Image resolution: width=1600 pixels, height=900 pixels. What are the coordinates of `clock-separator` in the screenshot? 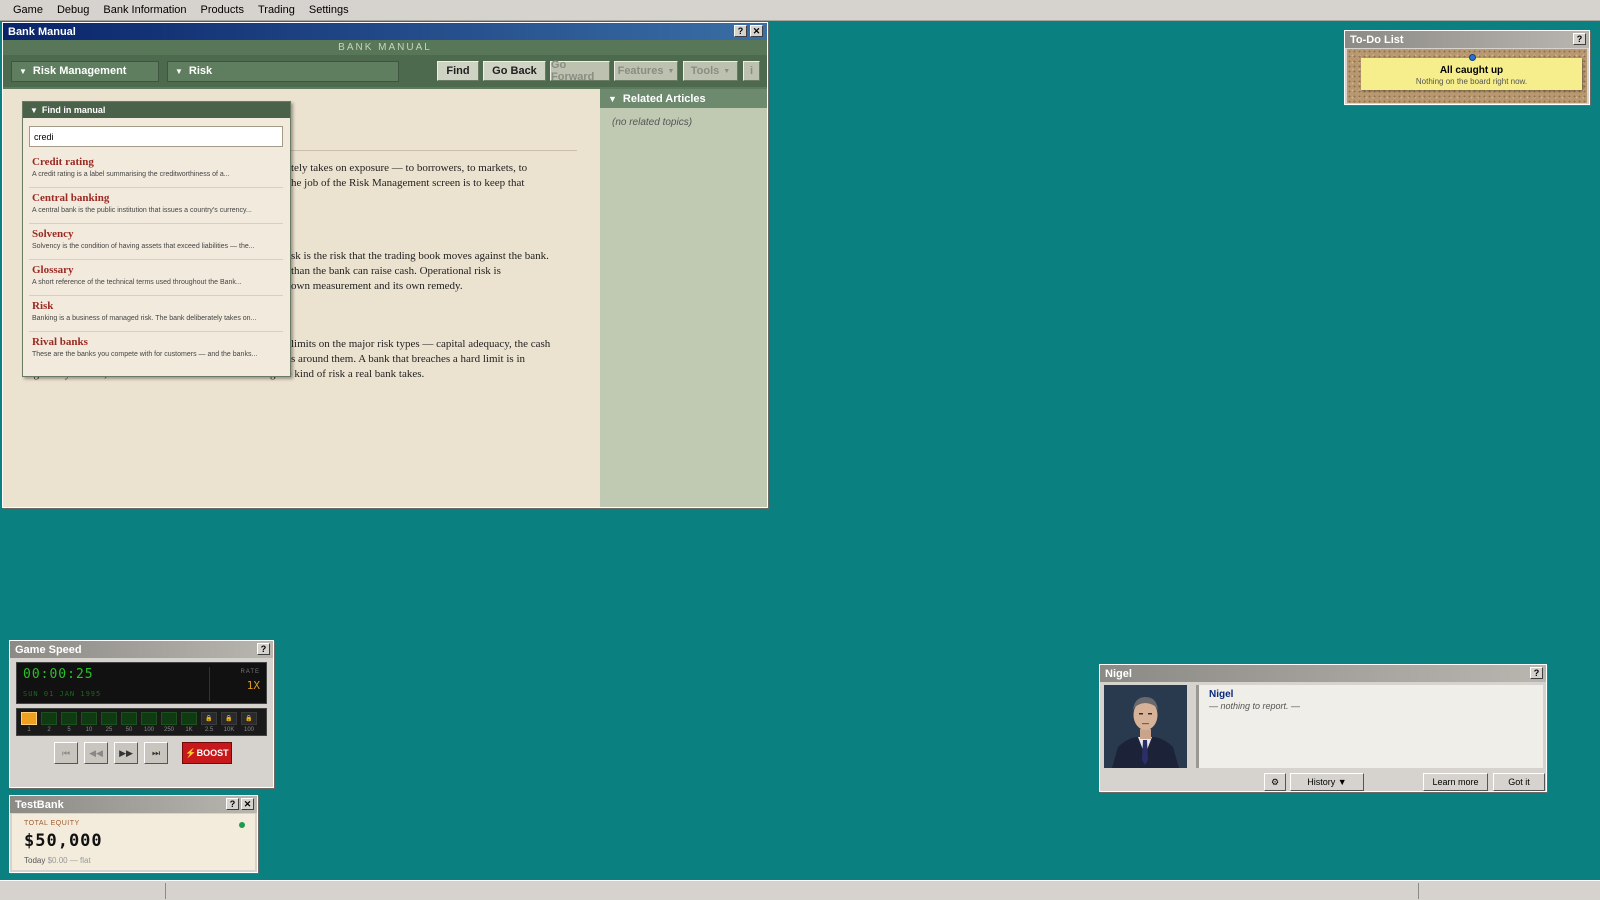 It's located at (209, 684).